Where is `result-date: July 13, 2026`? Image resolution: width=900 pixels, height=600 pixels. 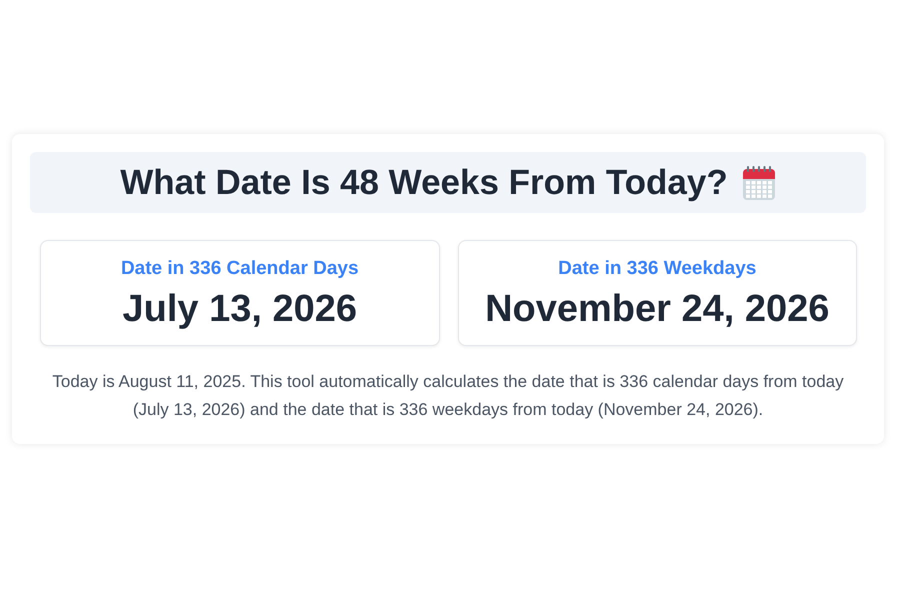
result-date: July 13, 2026 is located at coordinates (239, 309).